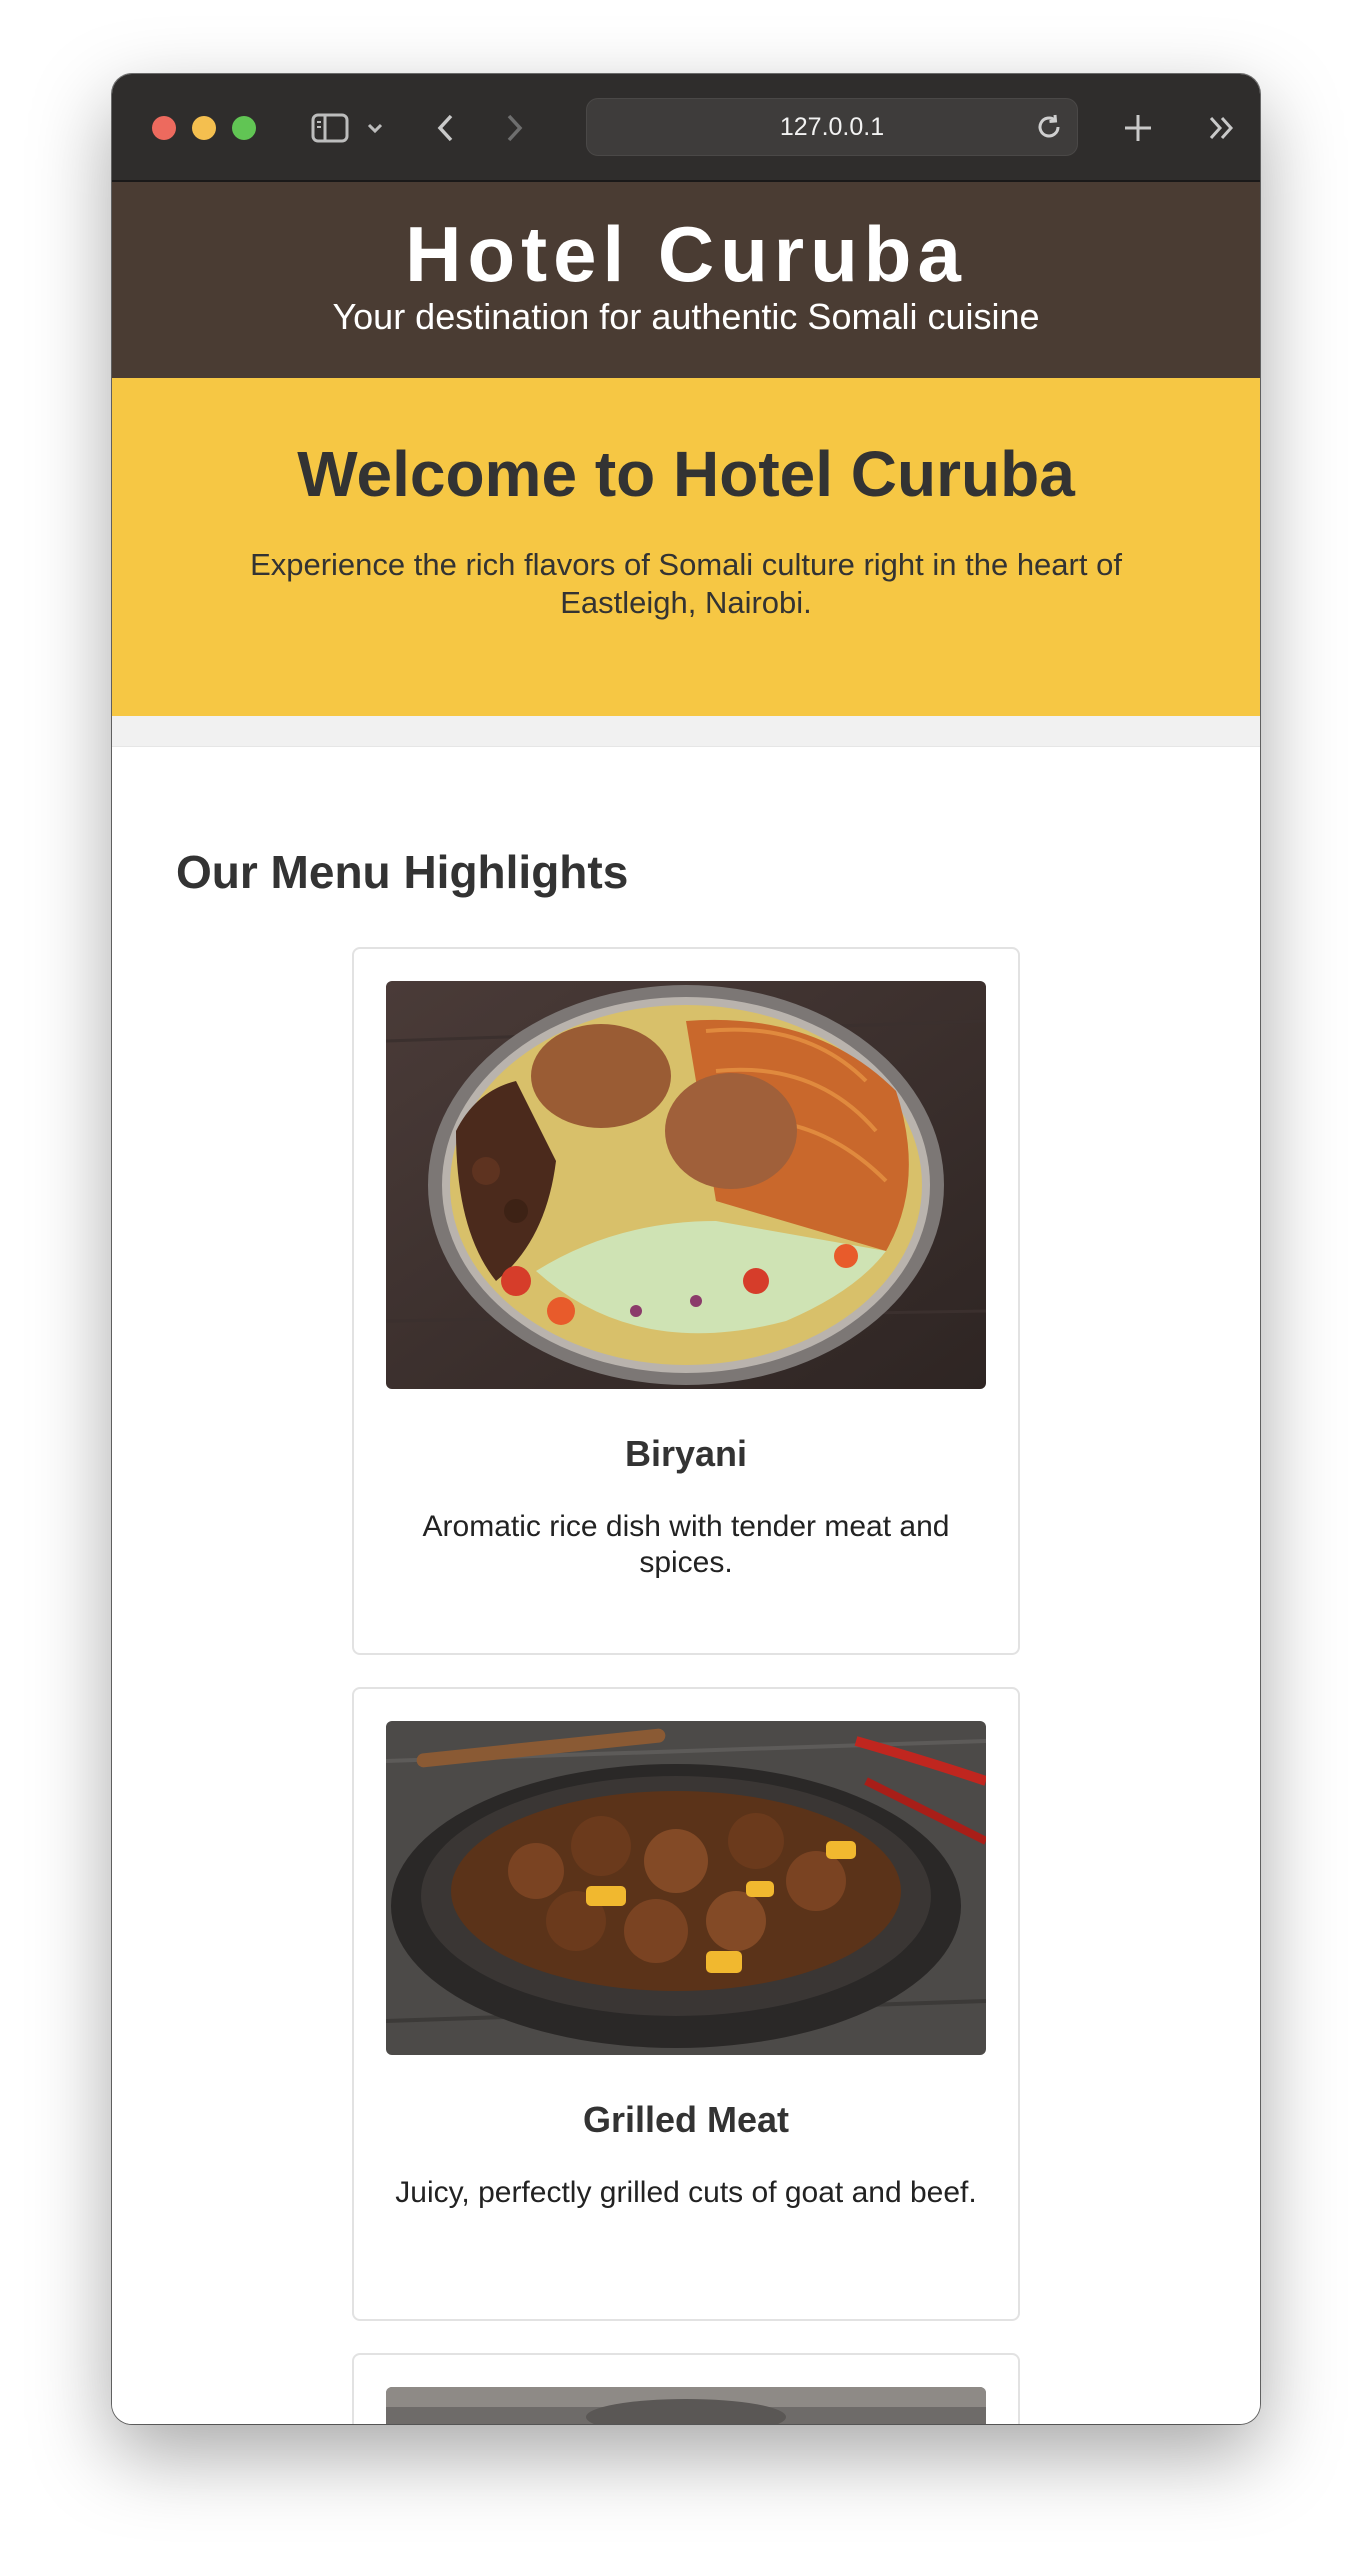  I want to click on menu-item-name: Grilled Meat, so click(686, 2119).